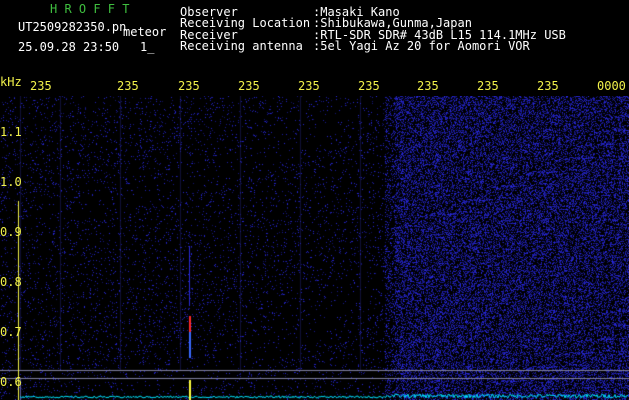  What do you see at coordinates (11, 382) in the screenshot?
I see `y-tick: 0.6` at bounding box center [11, 382].